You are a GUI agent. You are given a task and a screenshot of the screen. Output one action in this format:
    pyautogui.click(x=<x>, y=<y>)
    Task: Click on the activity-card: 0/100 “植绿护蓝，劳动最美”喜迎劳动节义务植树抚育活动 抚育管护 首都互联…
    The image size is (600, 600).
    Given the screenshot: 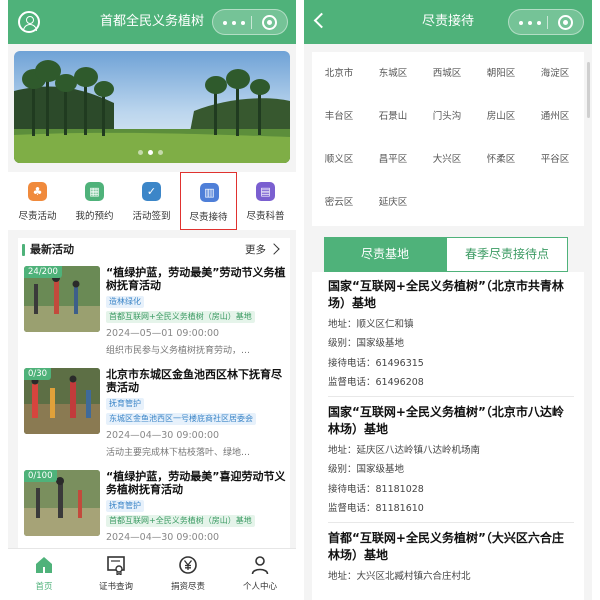 What is the action you would take?
    pyautogui.click(x=154, y=509)
    